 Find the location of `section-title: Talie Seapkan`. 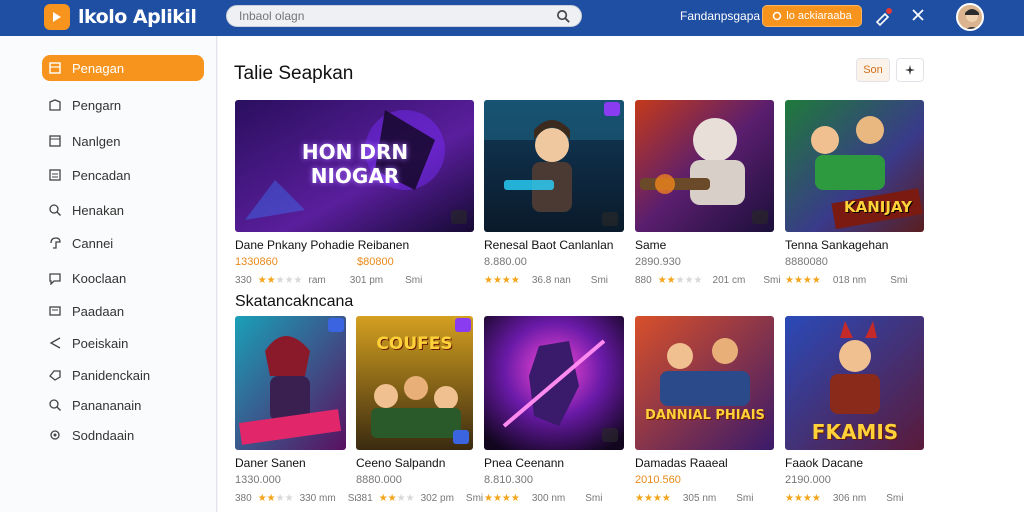

section-title: Talie Seapkan is located at coordinates (294, 73).